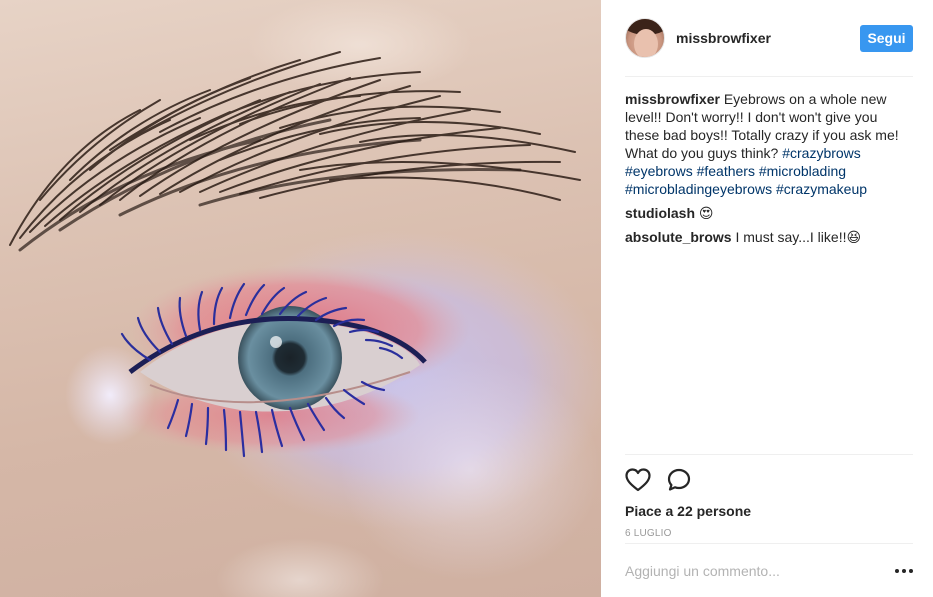 This screenshot has width=933, height=597. I want to click on comment-text: I must say...I like!!😆, so click(798, 237).